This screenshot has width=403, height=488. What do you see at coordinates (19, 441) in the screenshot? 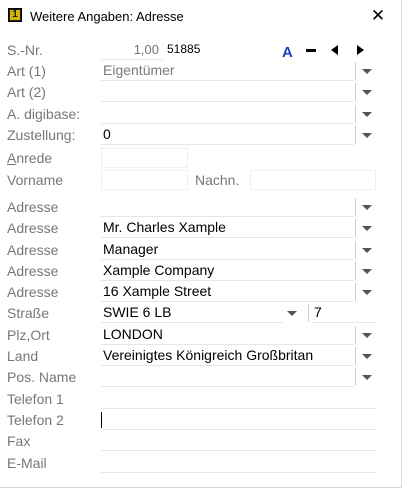
I see `fax-label: Fax` at bounding box center [19, 441].